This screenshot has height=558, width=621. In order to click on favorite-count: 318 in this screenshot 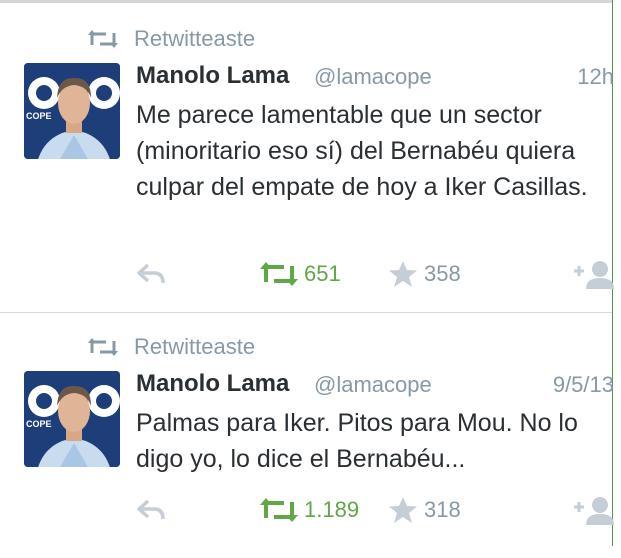, I will do `click(442, 509)`.